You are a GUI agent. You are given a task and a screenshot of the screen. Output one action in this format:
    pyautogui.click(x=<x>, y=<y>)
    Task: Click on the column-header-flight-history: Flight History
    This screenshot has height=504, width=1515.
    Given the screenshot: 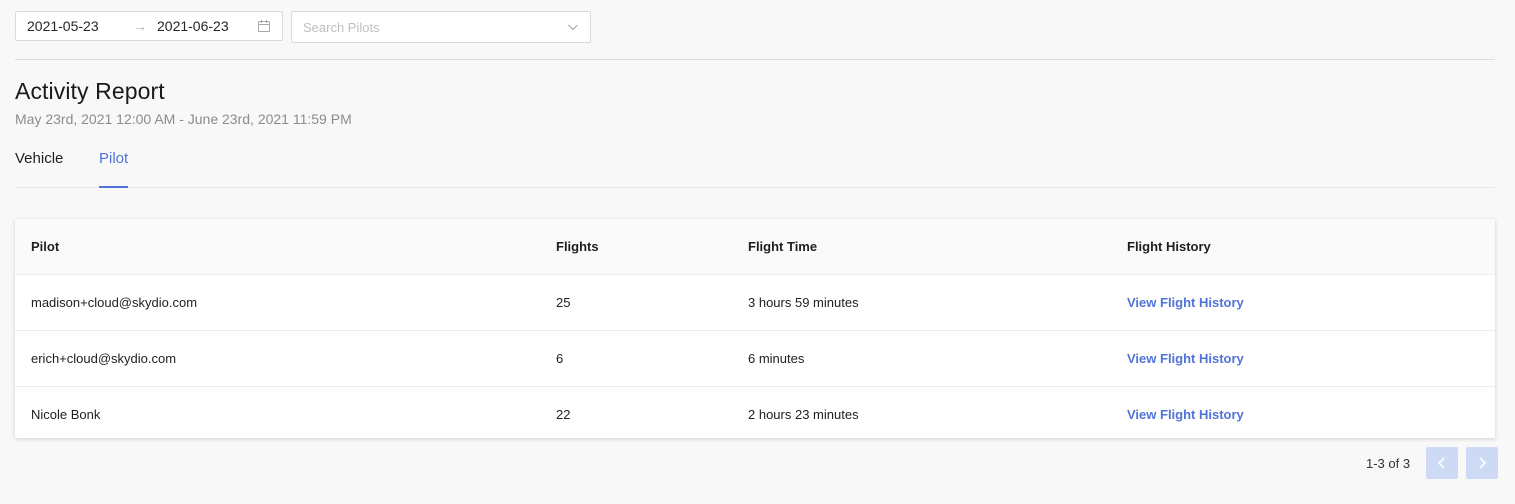 What is the action you would take?
    pyautogui.click(x=1169, y=246)
    